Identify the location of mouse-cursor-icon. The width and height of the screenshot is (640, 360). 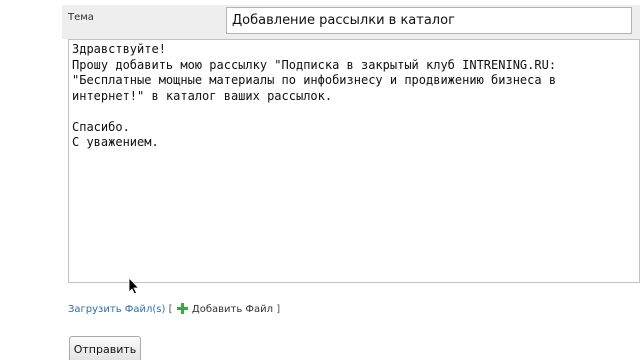
(134, 286).